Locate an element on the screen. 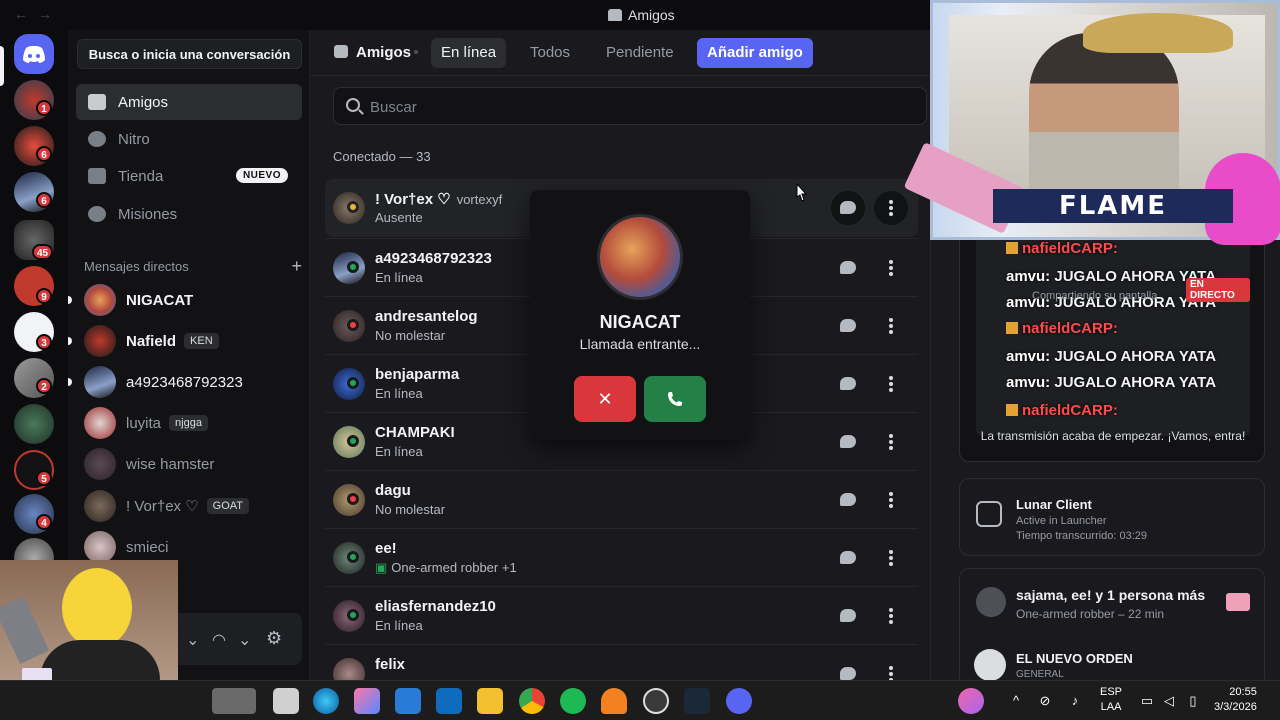 The width and height of the screenshot is (1280, 720). weather-widget-icon is located at coordinates (971, 701).